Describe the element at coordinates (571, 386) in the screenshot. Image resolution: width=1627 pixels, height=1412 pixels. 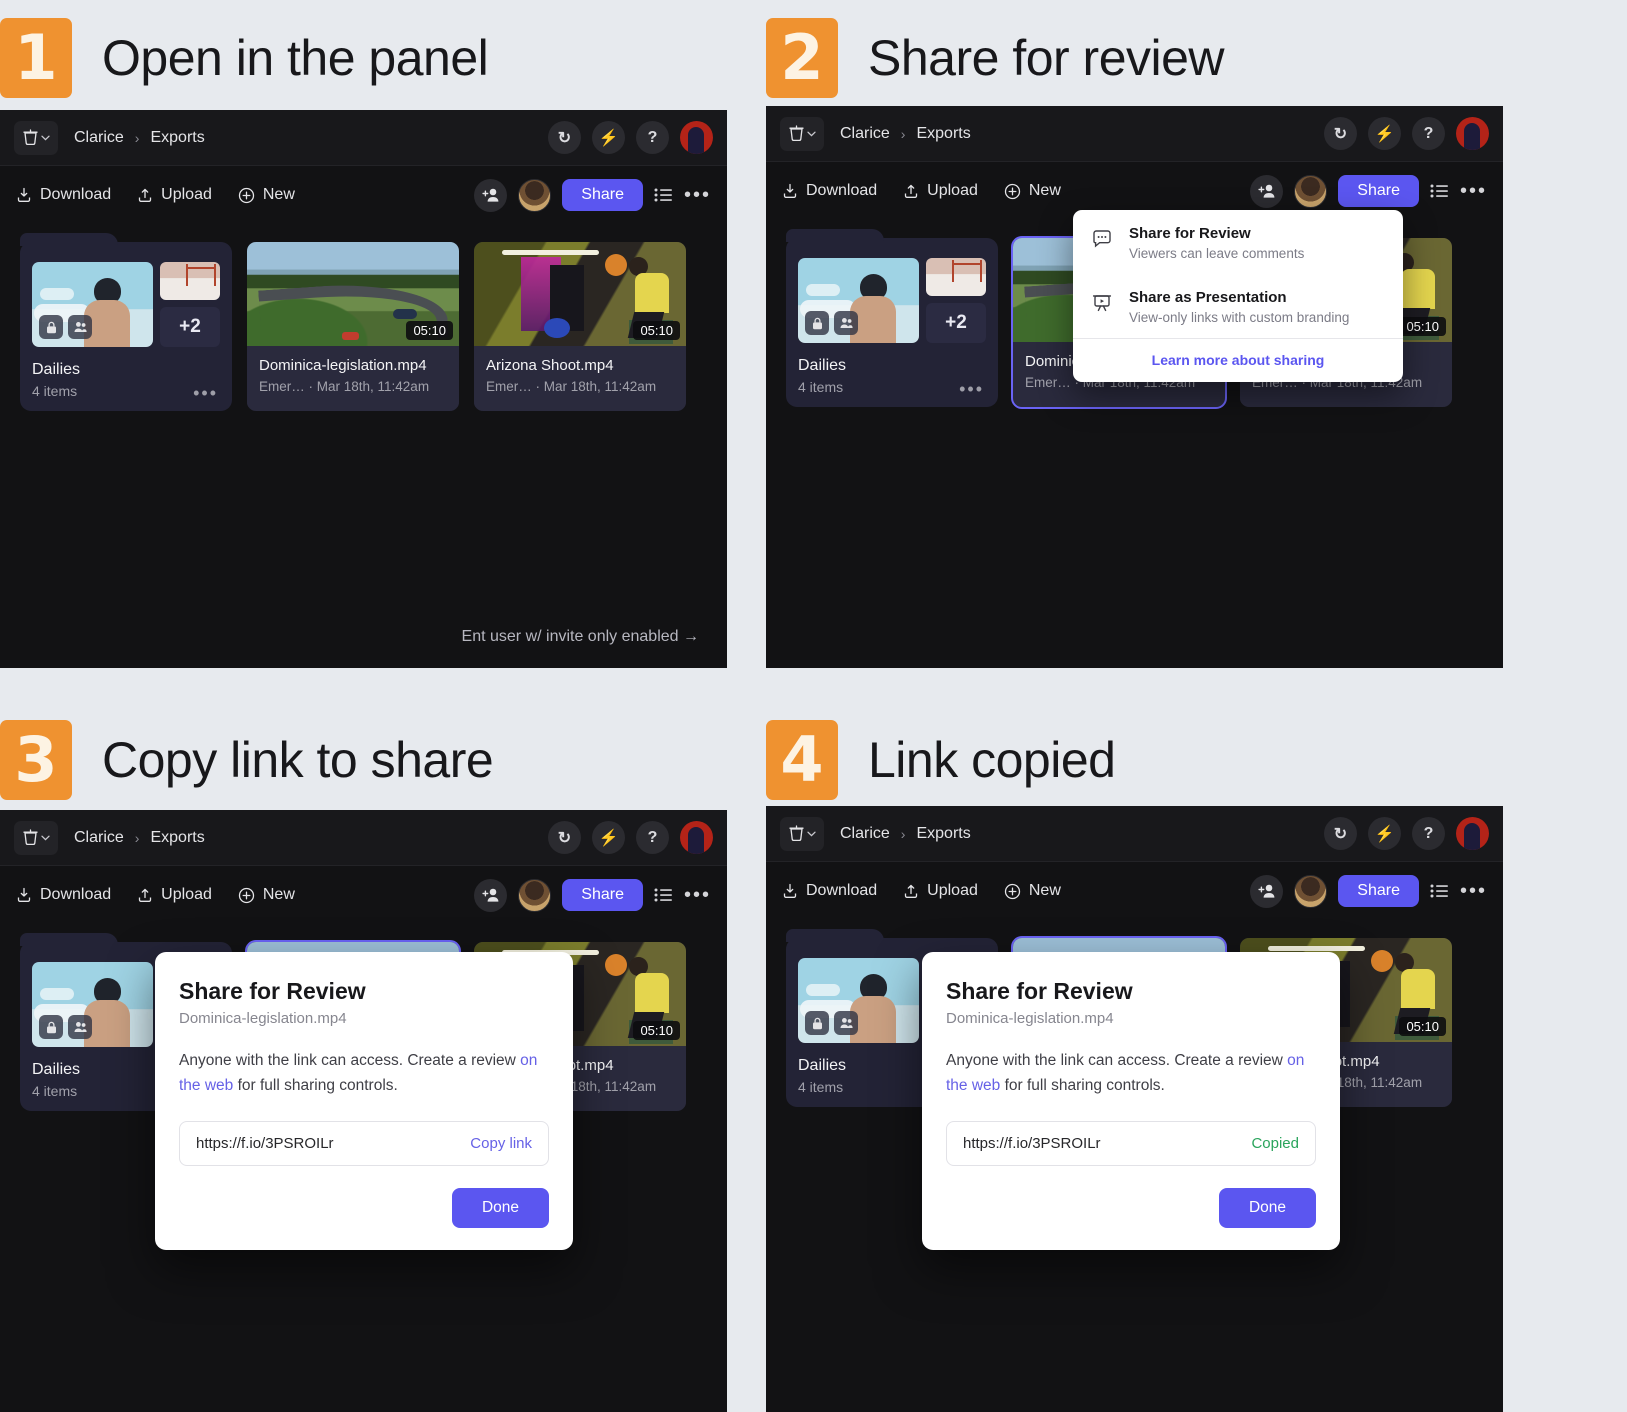
I see `video-subtitle: Emer… · Mar 18th, 11:42am` at that location.